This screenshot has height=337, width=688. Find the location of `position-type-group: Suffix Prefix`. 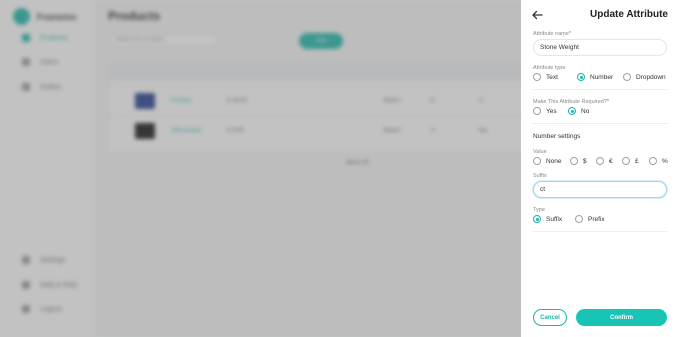

position-type-group: Suffix Prefix is located at coordinates (569, 219).